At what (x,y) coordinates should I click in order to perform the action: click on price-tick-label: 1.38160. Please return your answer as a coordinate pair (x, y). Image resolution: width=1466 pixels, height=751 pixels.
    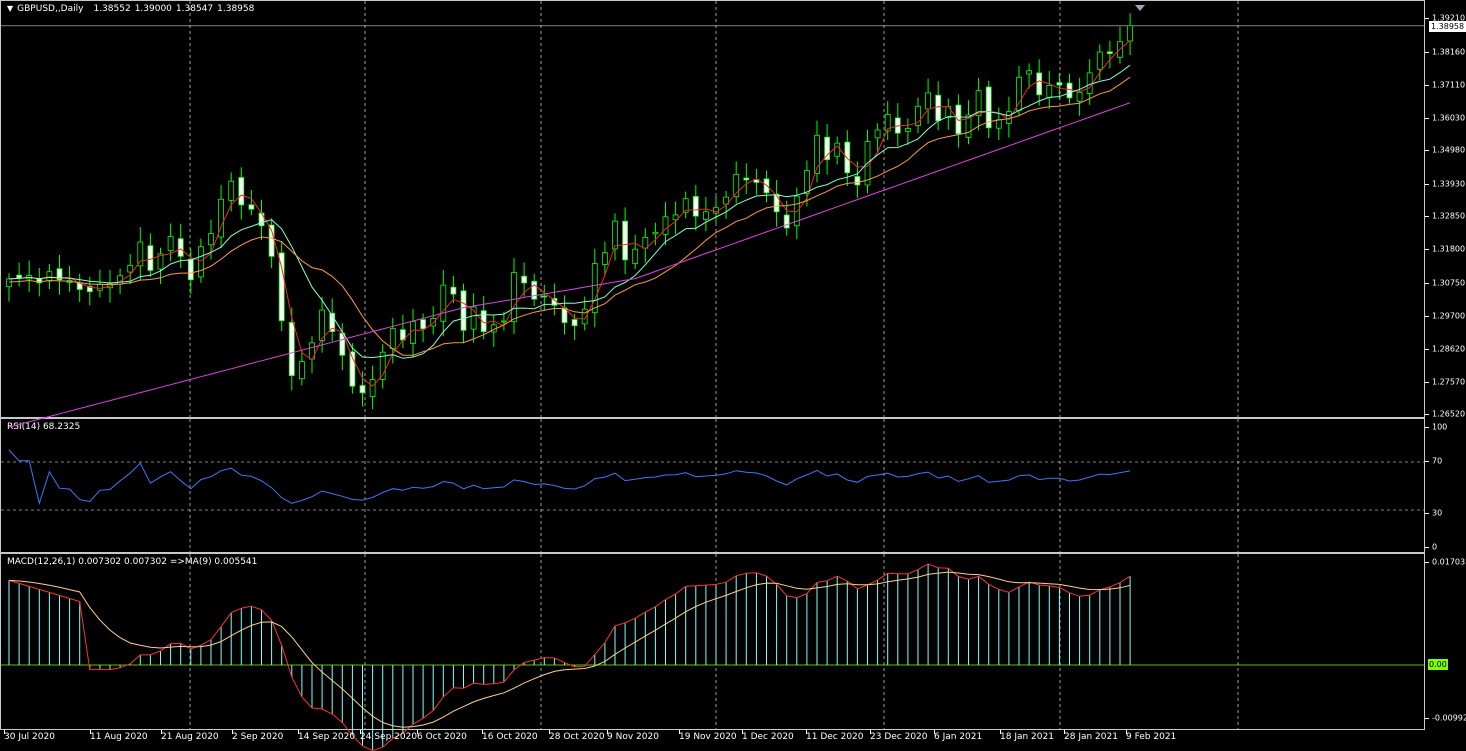
    Looking at the image, I should click on (1449, 52).